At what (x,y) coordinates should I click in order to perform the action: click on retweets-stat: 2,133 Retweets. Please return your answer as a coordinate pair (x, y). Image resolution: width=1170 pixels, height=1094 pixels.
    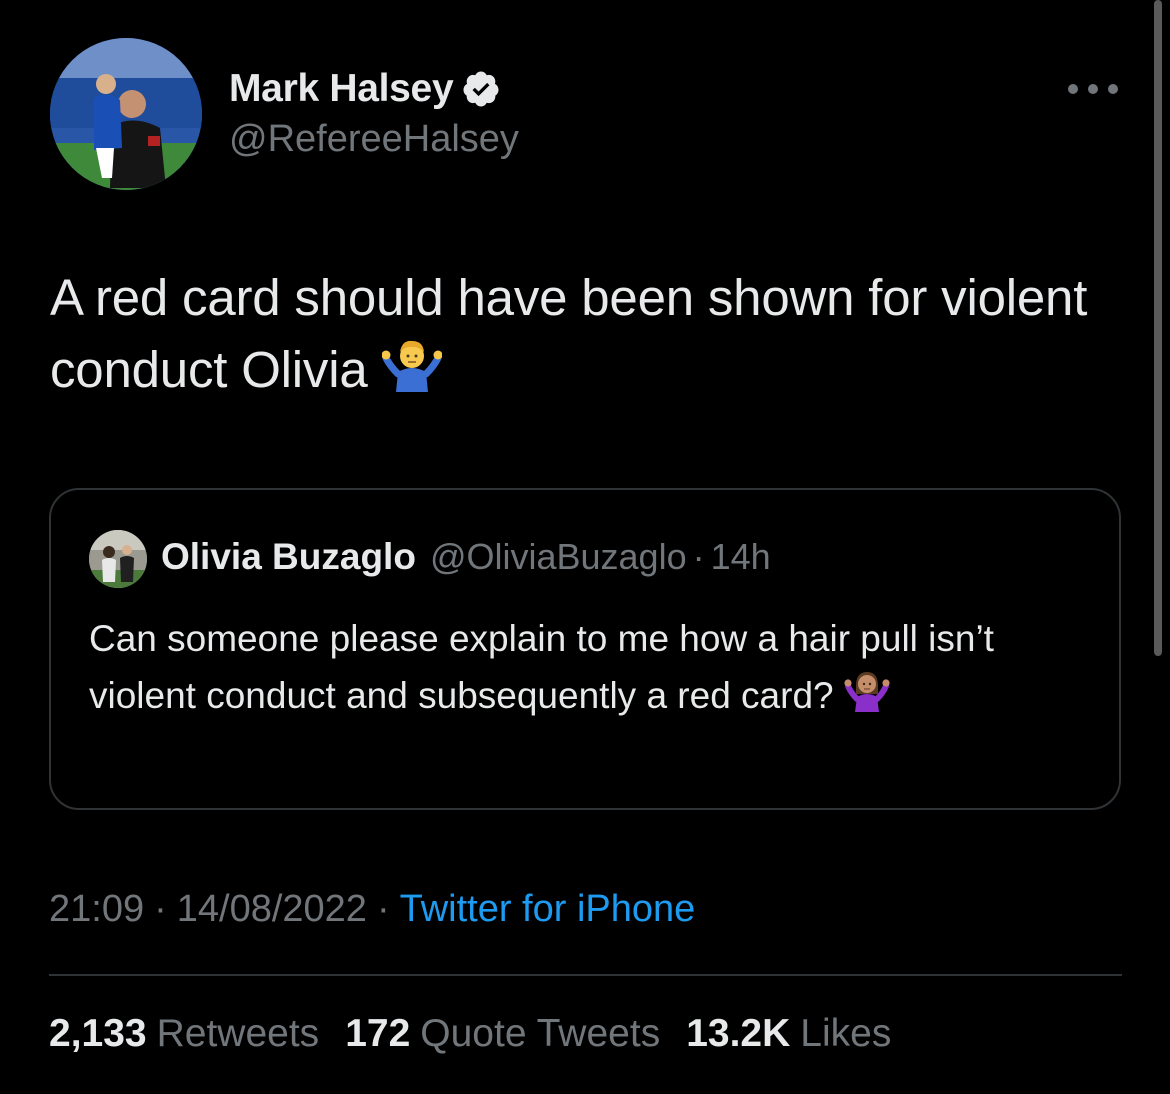
    Looking at the image, I should click on (184, 1034).